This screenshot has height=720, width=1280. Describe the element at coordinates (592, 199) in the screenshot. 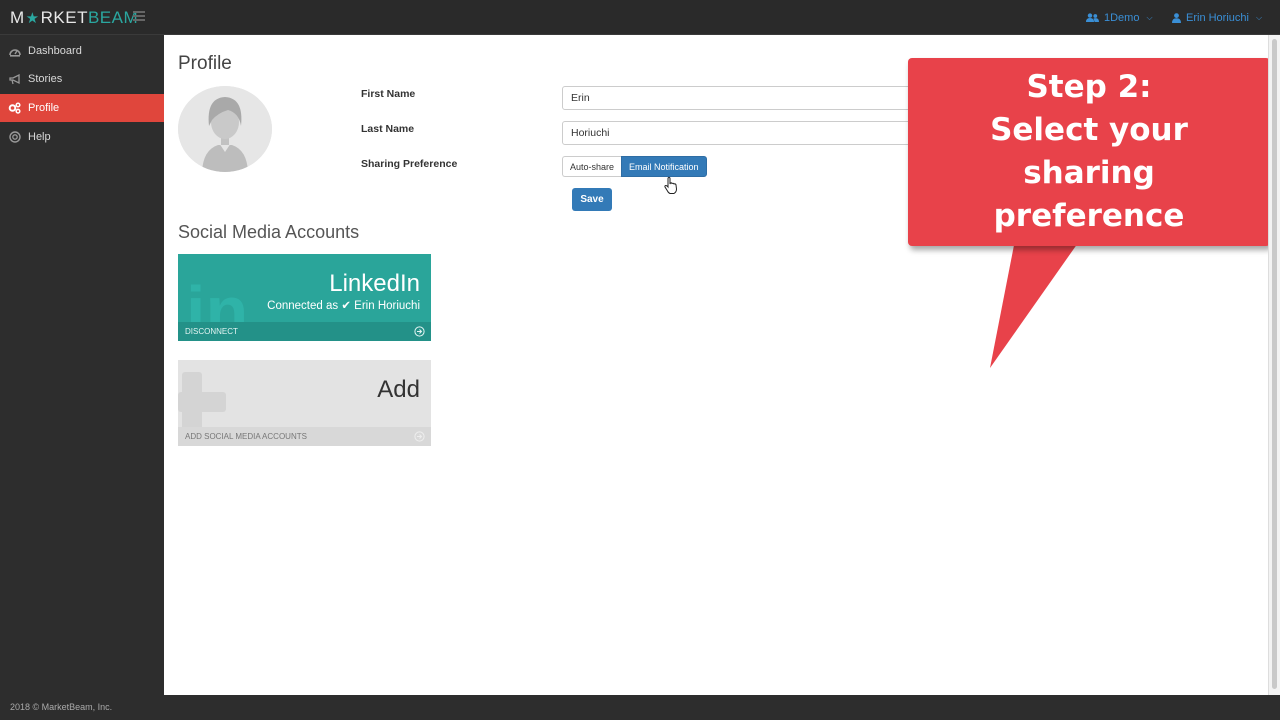

I see `save-button: Save` at that location.